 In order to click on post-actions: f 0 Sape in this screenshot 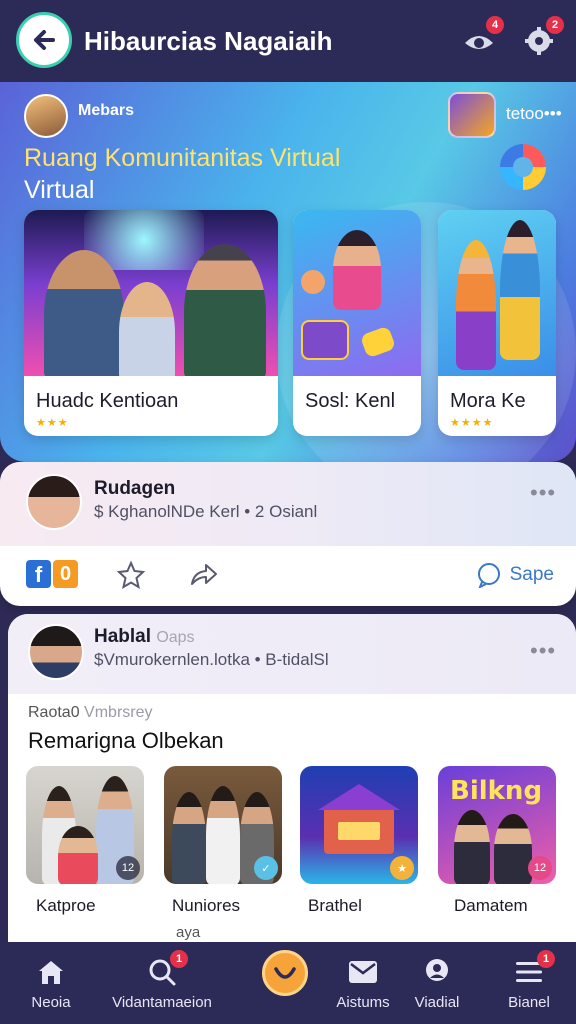, I will do `click(288, 576)`.